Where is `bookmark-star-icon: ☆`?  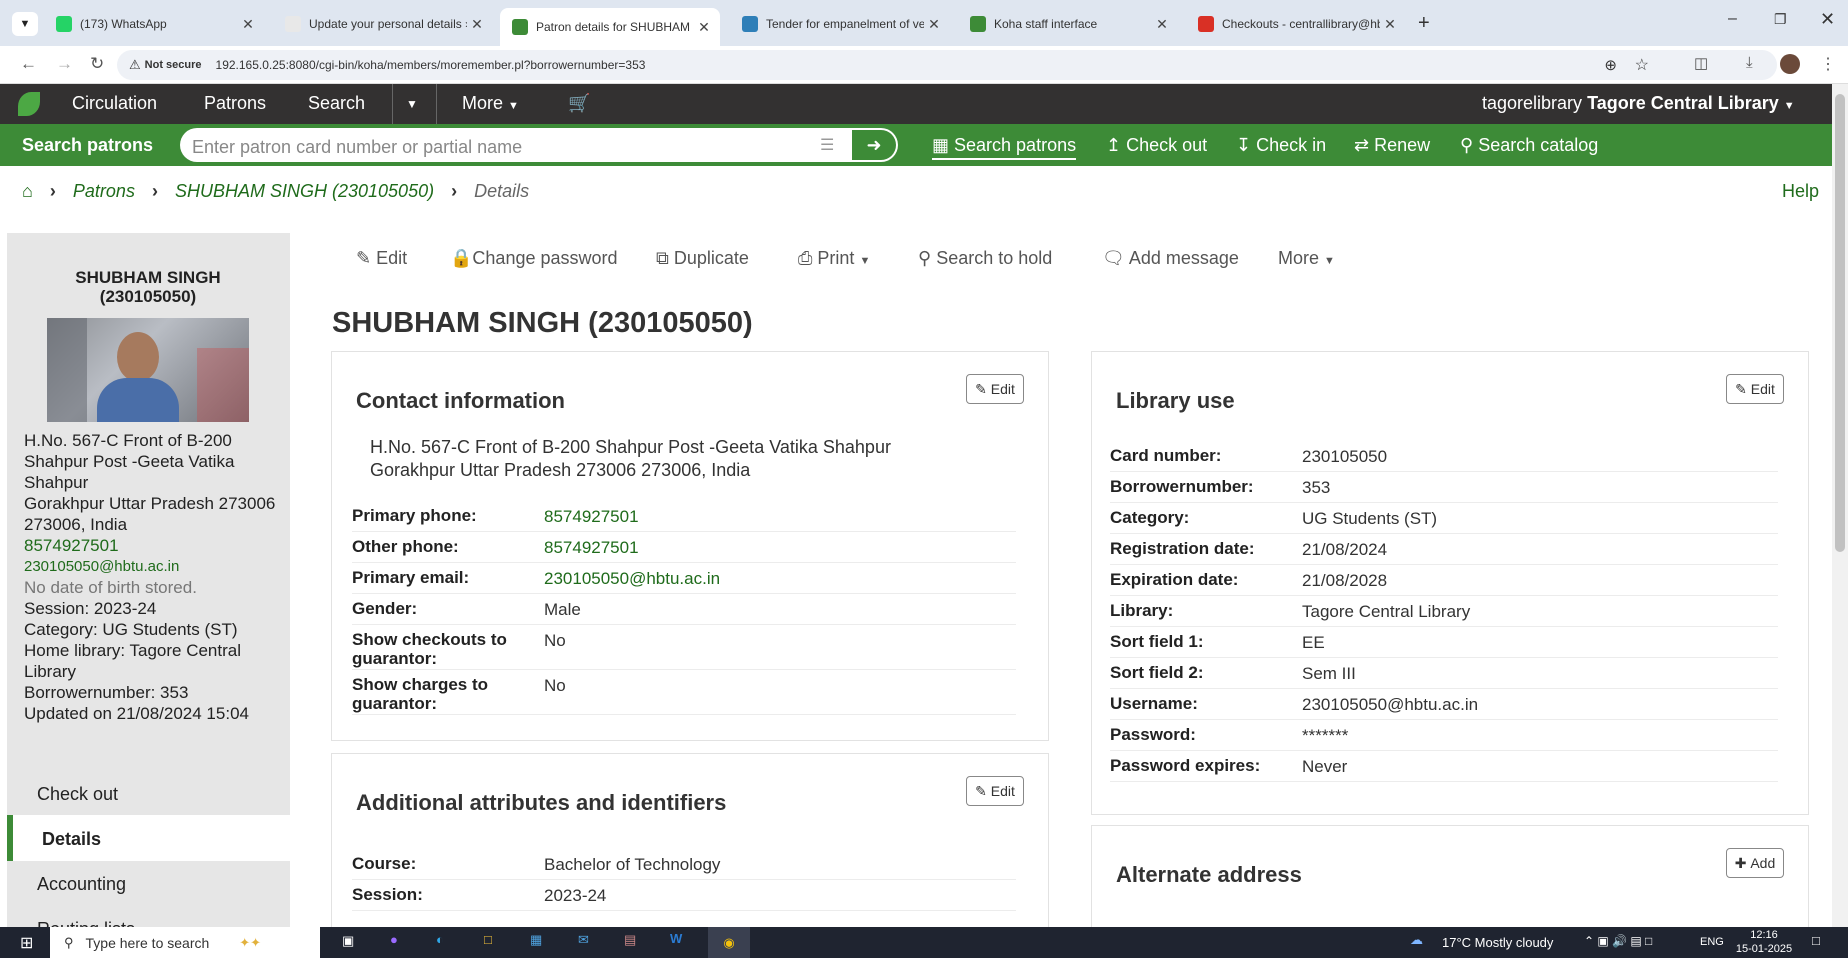 bookmark-star-icon: ☆ is located at coordinates (1642, 65).